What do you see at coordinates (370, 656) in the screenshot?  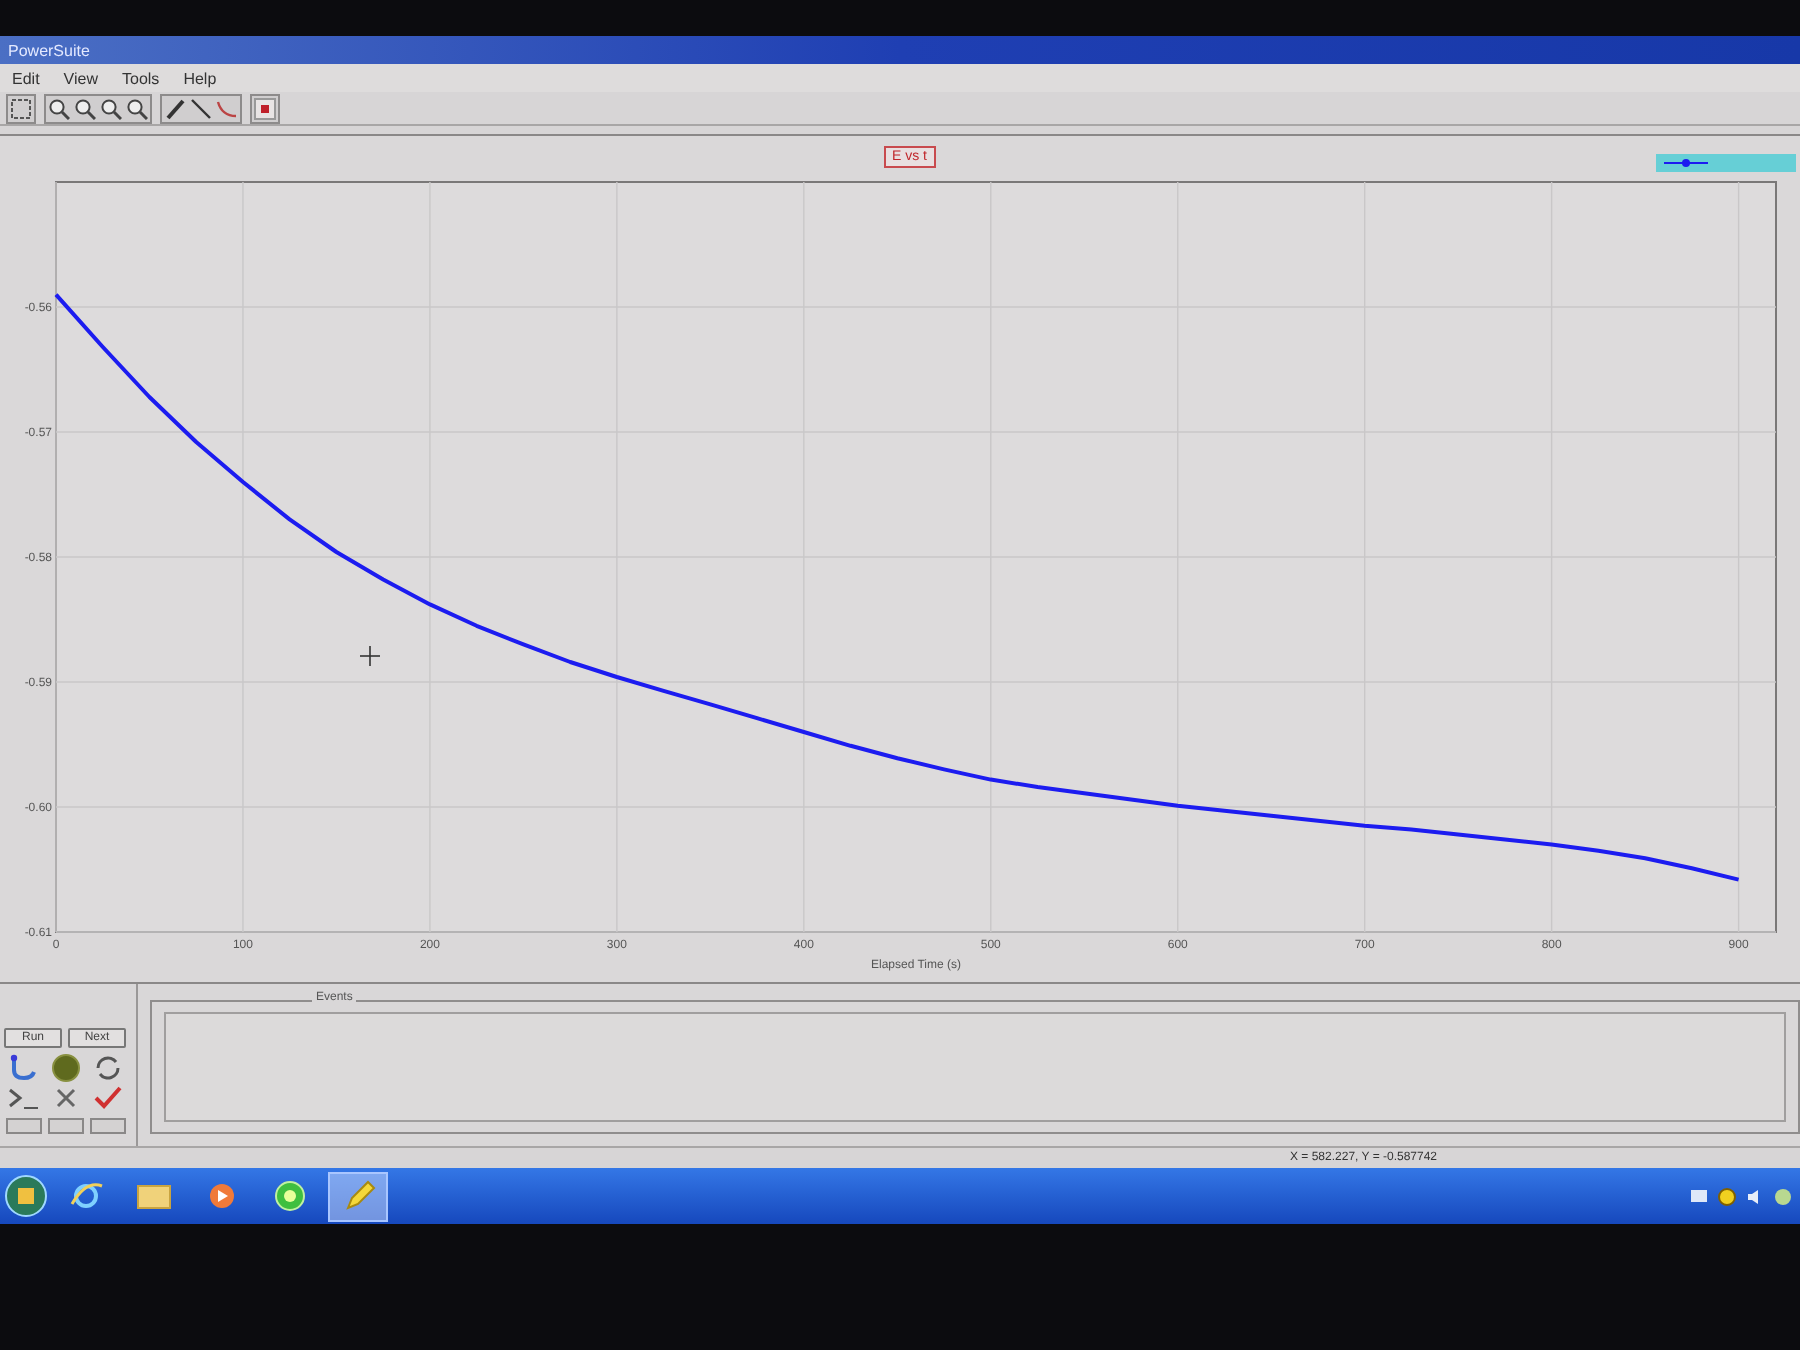 I see `crosshair-icon` at bounding box center [370, 656].